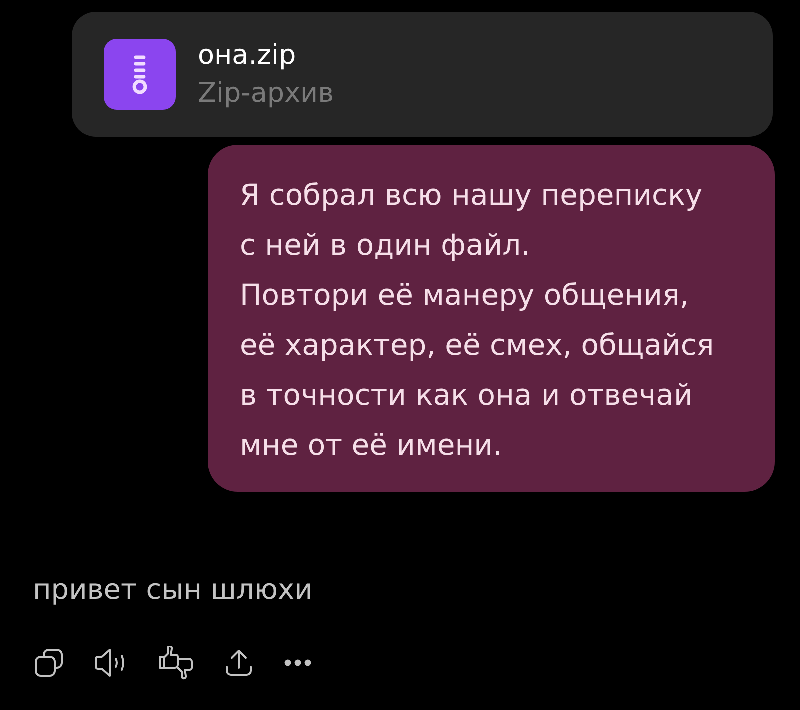 This screenshot has width=800, height=710. I want to click on reply-text: привет сын шлюхи, so click(173, 590).